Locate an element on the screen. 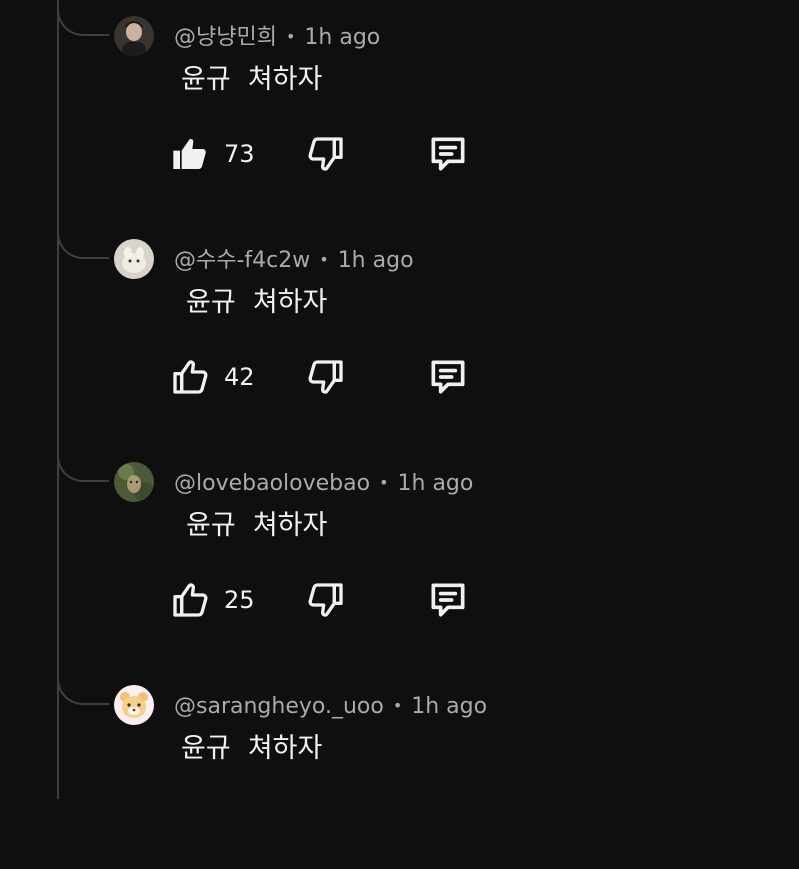 This screenshot has width=799, height=869. like-button: 25 is located at coordinates (212, 600).